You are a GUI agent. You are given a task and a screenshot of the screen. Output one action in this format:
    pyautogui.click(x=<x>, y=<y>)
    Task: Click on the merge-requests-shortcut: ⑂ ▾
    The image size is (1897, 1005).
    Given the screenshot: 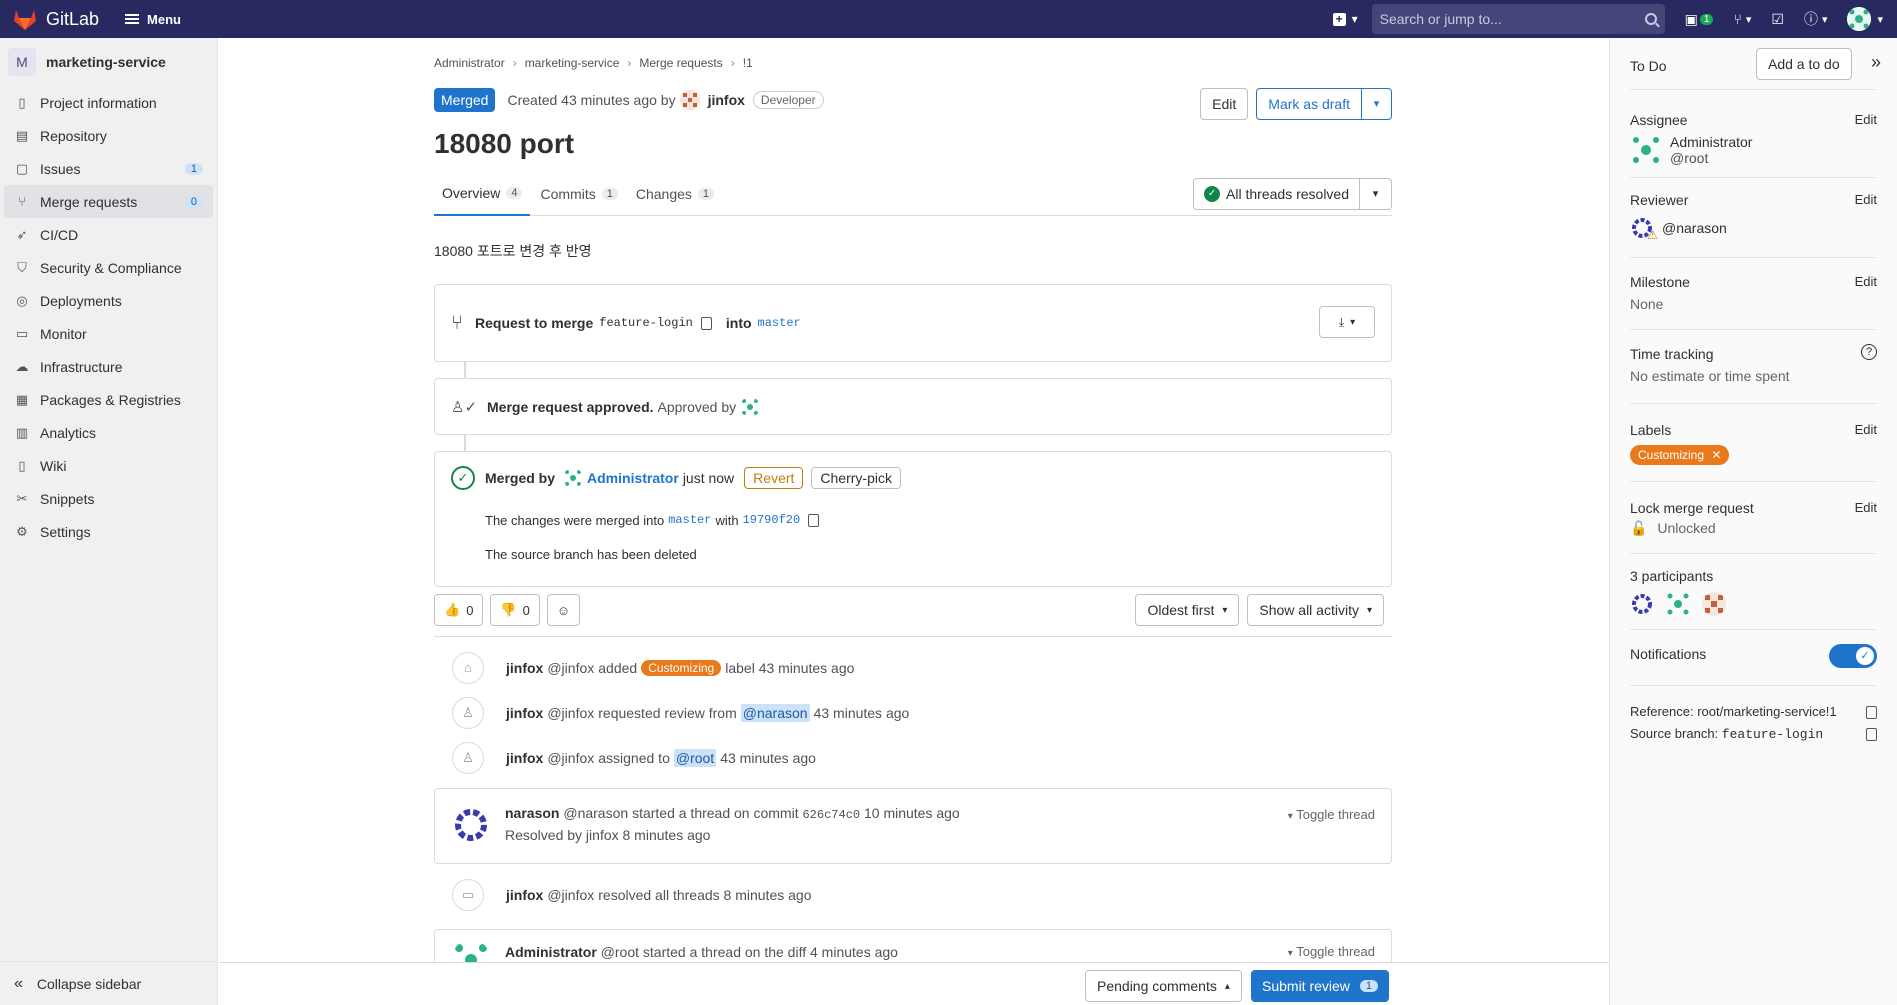 What is the action you would take?
    pyautogui.click(x=1742, y=19)
    